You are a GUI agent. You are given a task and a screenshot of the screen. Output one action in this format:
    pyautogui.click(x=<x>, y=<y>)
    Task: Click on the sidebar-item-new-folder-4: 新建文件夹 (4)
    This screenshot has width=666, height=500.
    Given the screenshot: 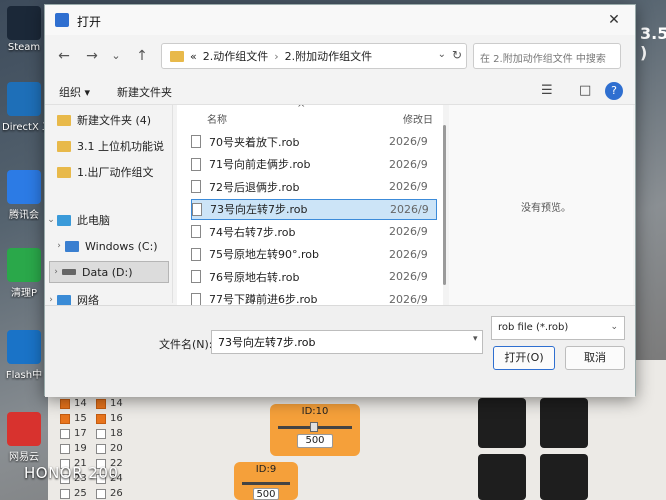 What is the action you would take?
    pyautogui.click(x=107, y=120)
    